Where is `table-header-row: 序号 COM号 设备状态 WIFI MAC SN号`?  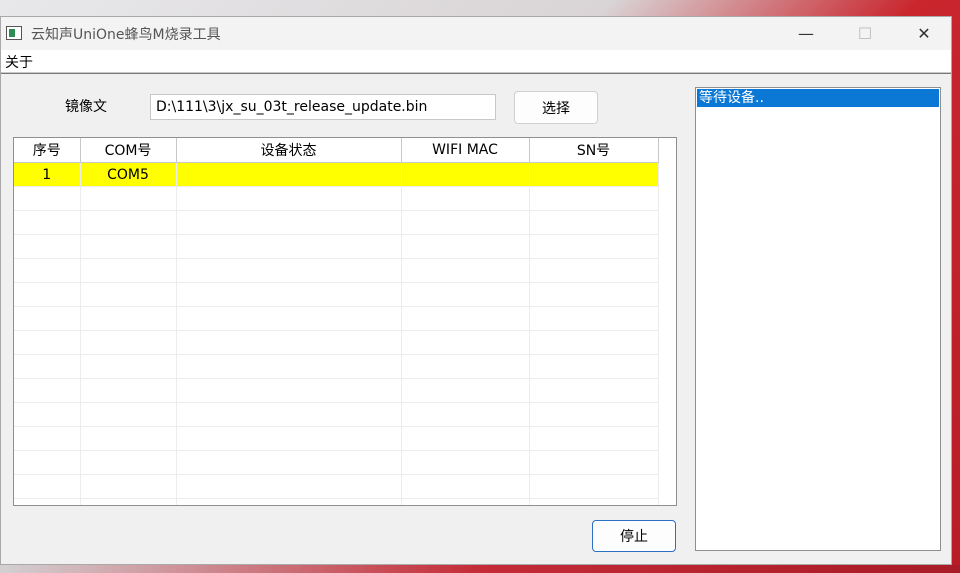 table-header-row: 序号 COM号 设备状态 WIFI MAC SN号 is located at coordinates (336, 150).